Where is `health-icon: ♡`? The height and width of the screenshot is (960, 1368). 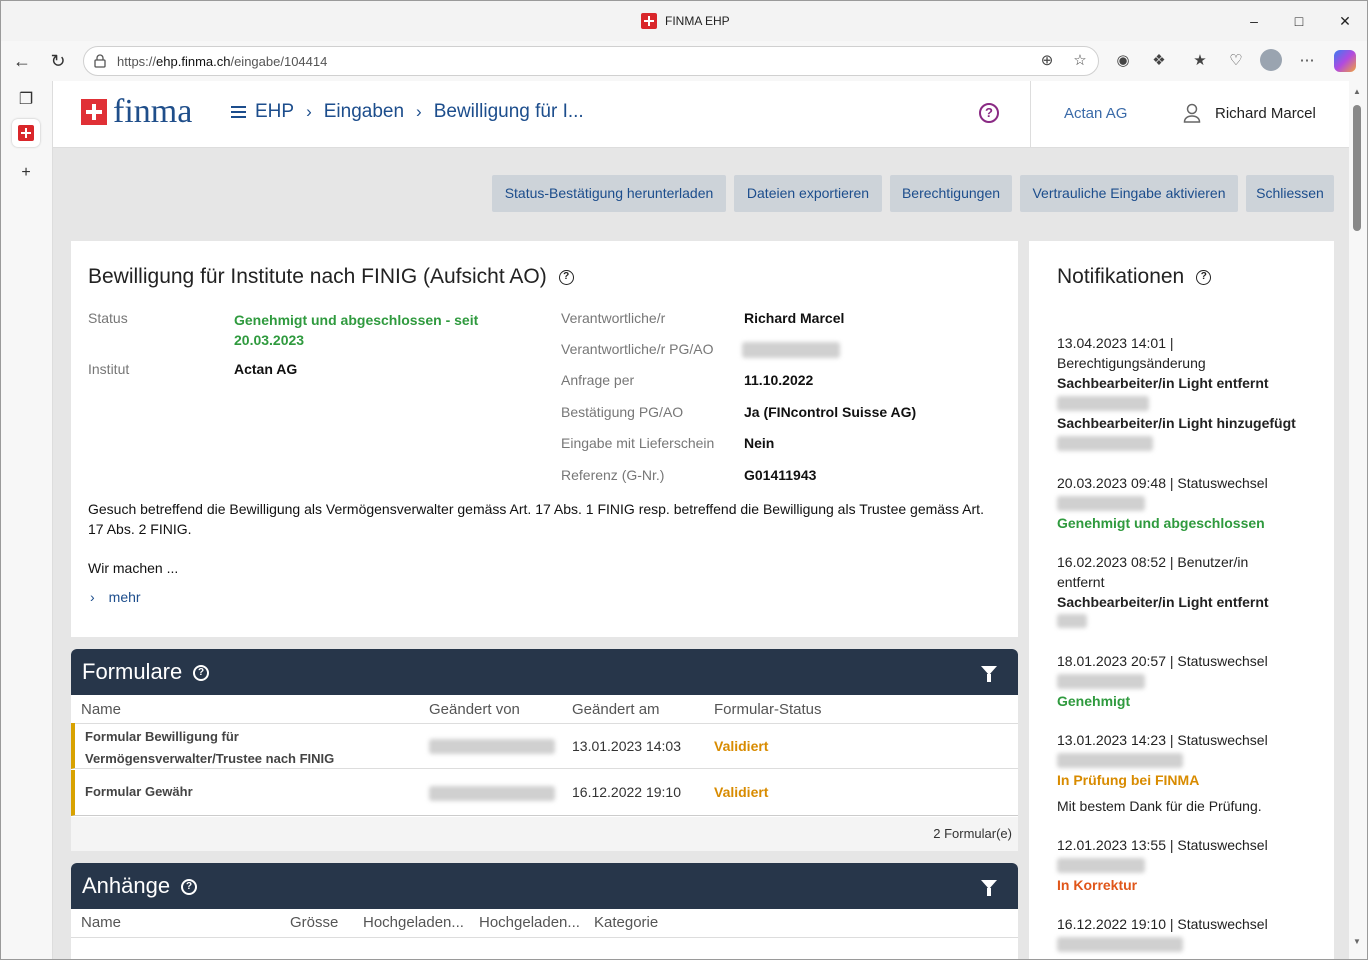 health-icon: ♡ is located at coordinates (1236, 61).